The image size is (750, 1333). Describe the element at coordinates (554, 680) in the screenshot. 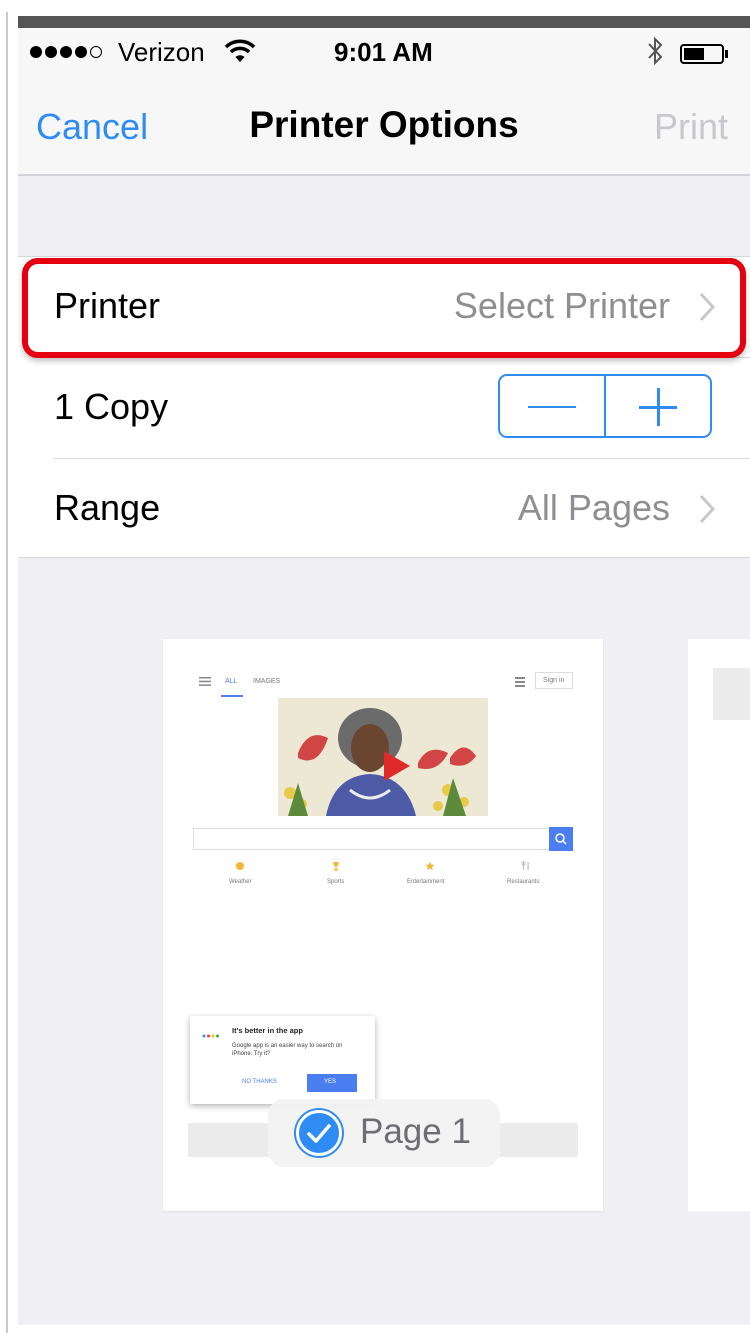

I see `mini-sign-in-button: Sign in` at that location.